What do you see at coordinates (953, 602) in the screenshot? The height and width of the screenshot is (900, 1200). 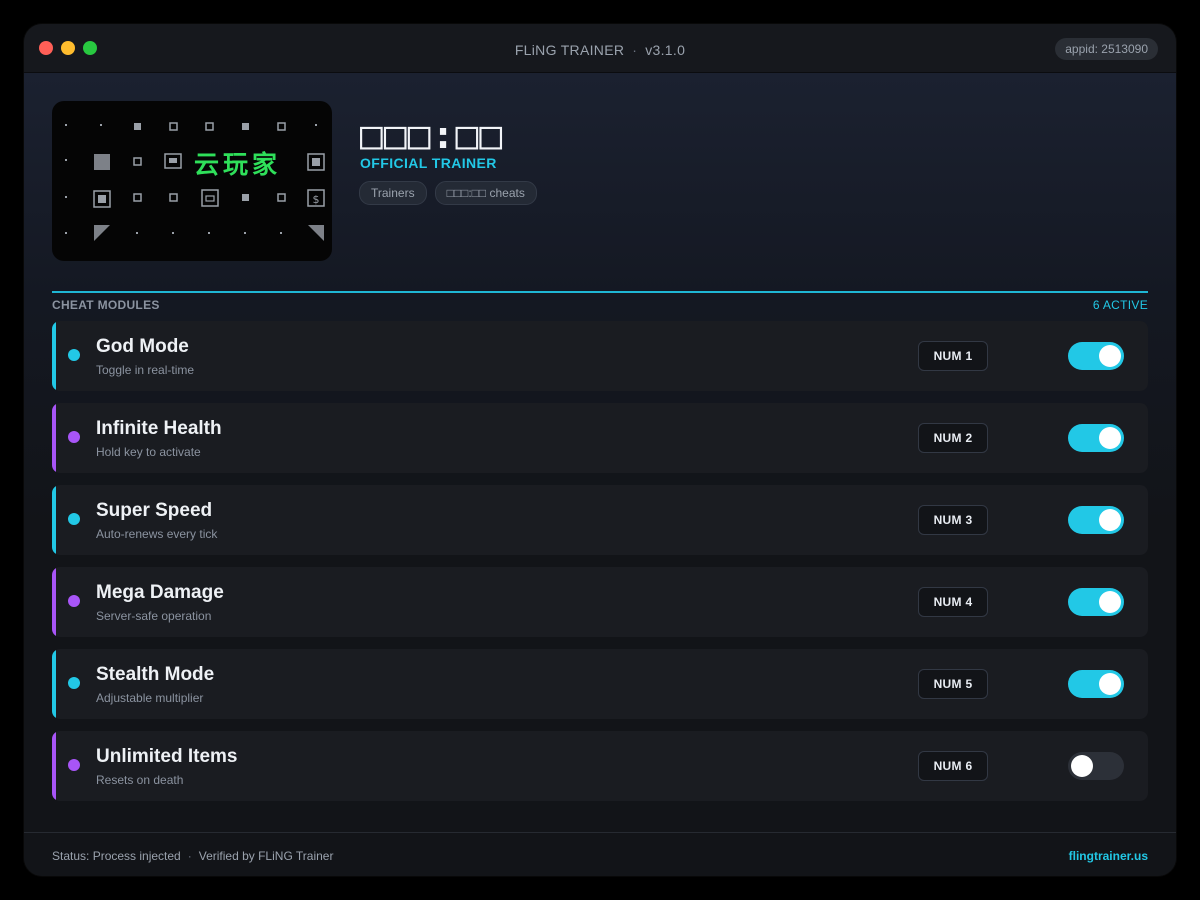 I see `hotkey-button: NUM 4` at bounding box center [953, 602].